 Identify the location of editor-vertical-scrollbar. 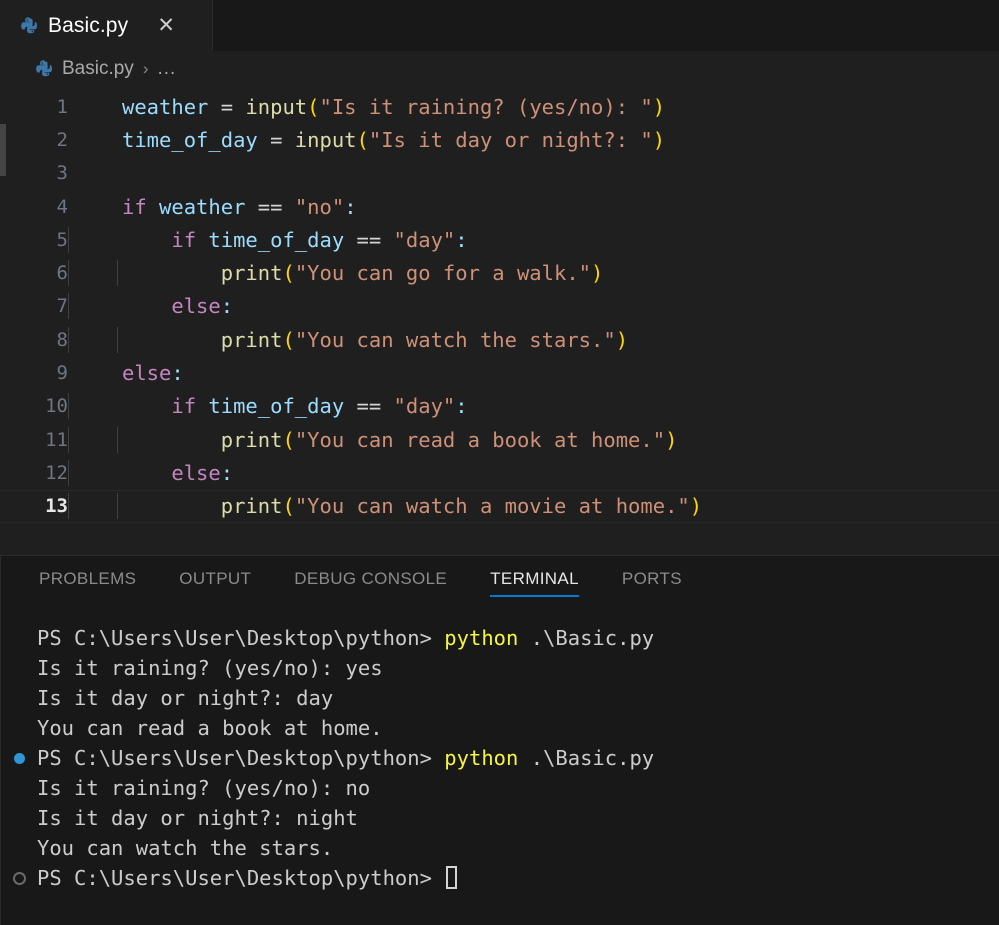
(3, 150).